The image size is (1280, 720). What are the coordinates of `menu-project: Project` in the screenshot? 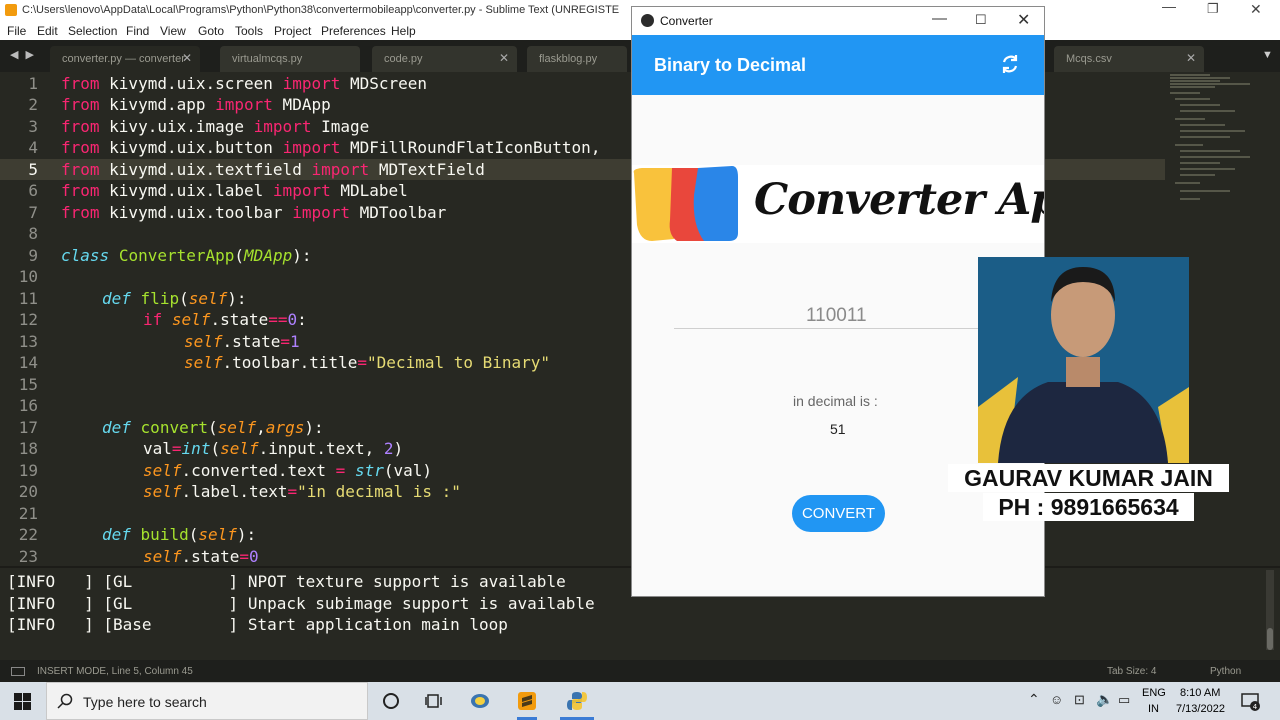 It's located at (292, 31).